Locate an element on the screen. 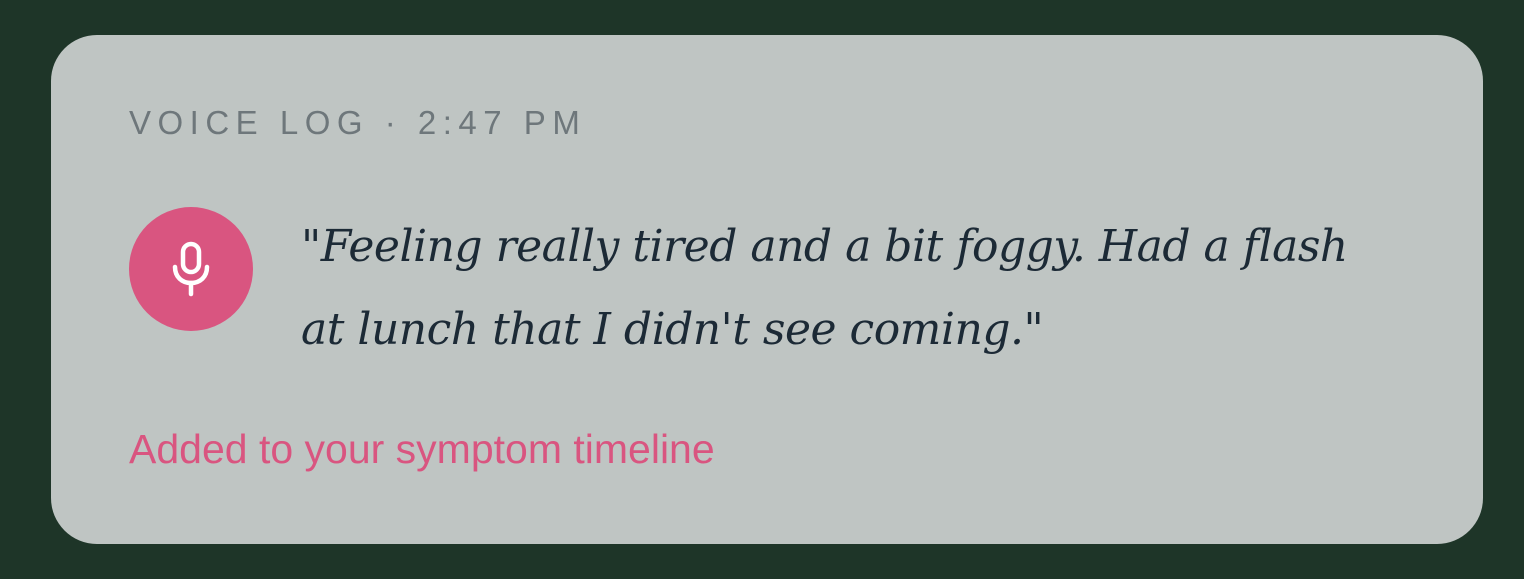 The image size is (1524, 579). microphone-icon is located at coordinates (191, 269).